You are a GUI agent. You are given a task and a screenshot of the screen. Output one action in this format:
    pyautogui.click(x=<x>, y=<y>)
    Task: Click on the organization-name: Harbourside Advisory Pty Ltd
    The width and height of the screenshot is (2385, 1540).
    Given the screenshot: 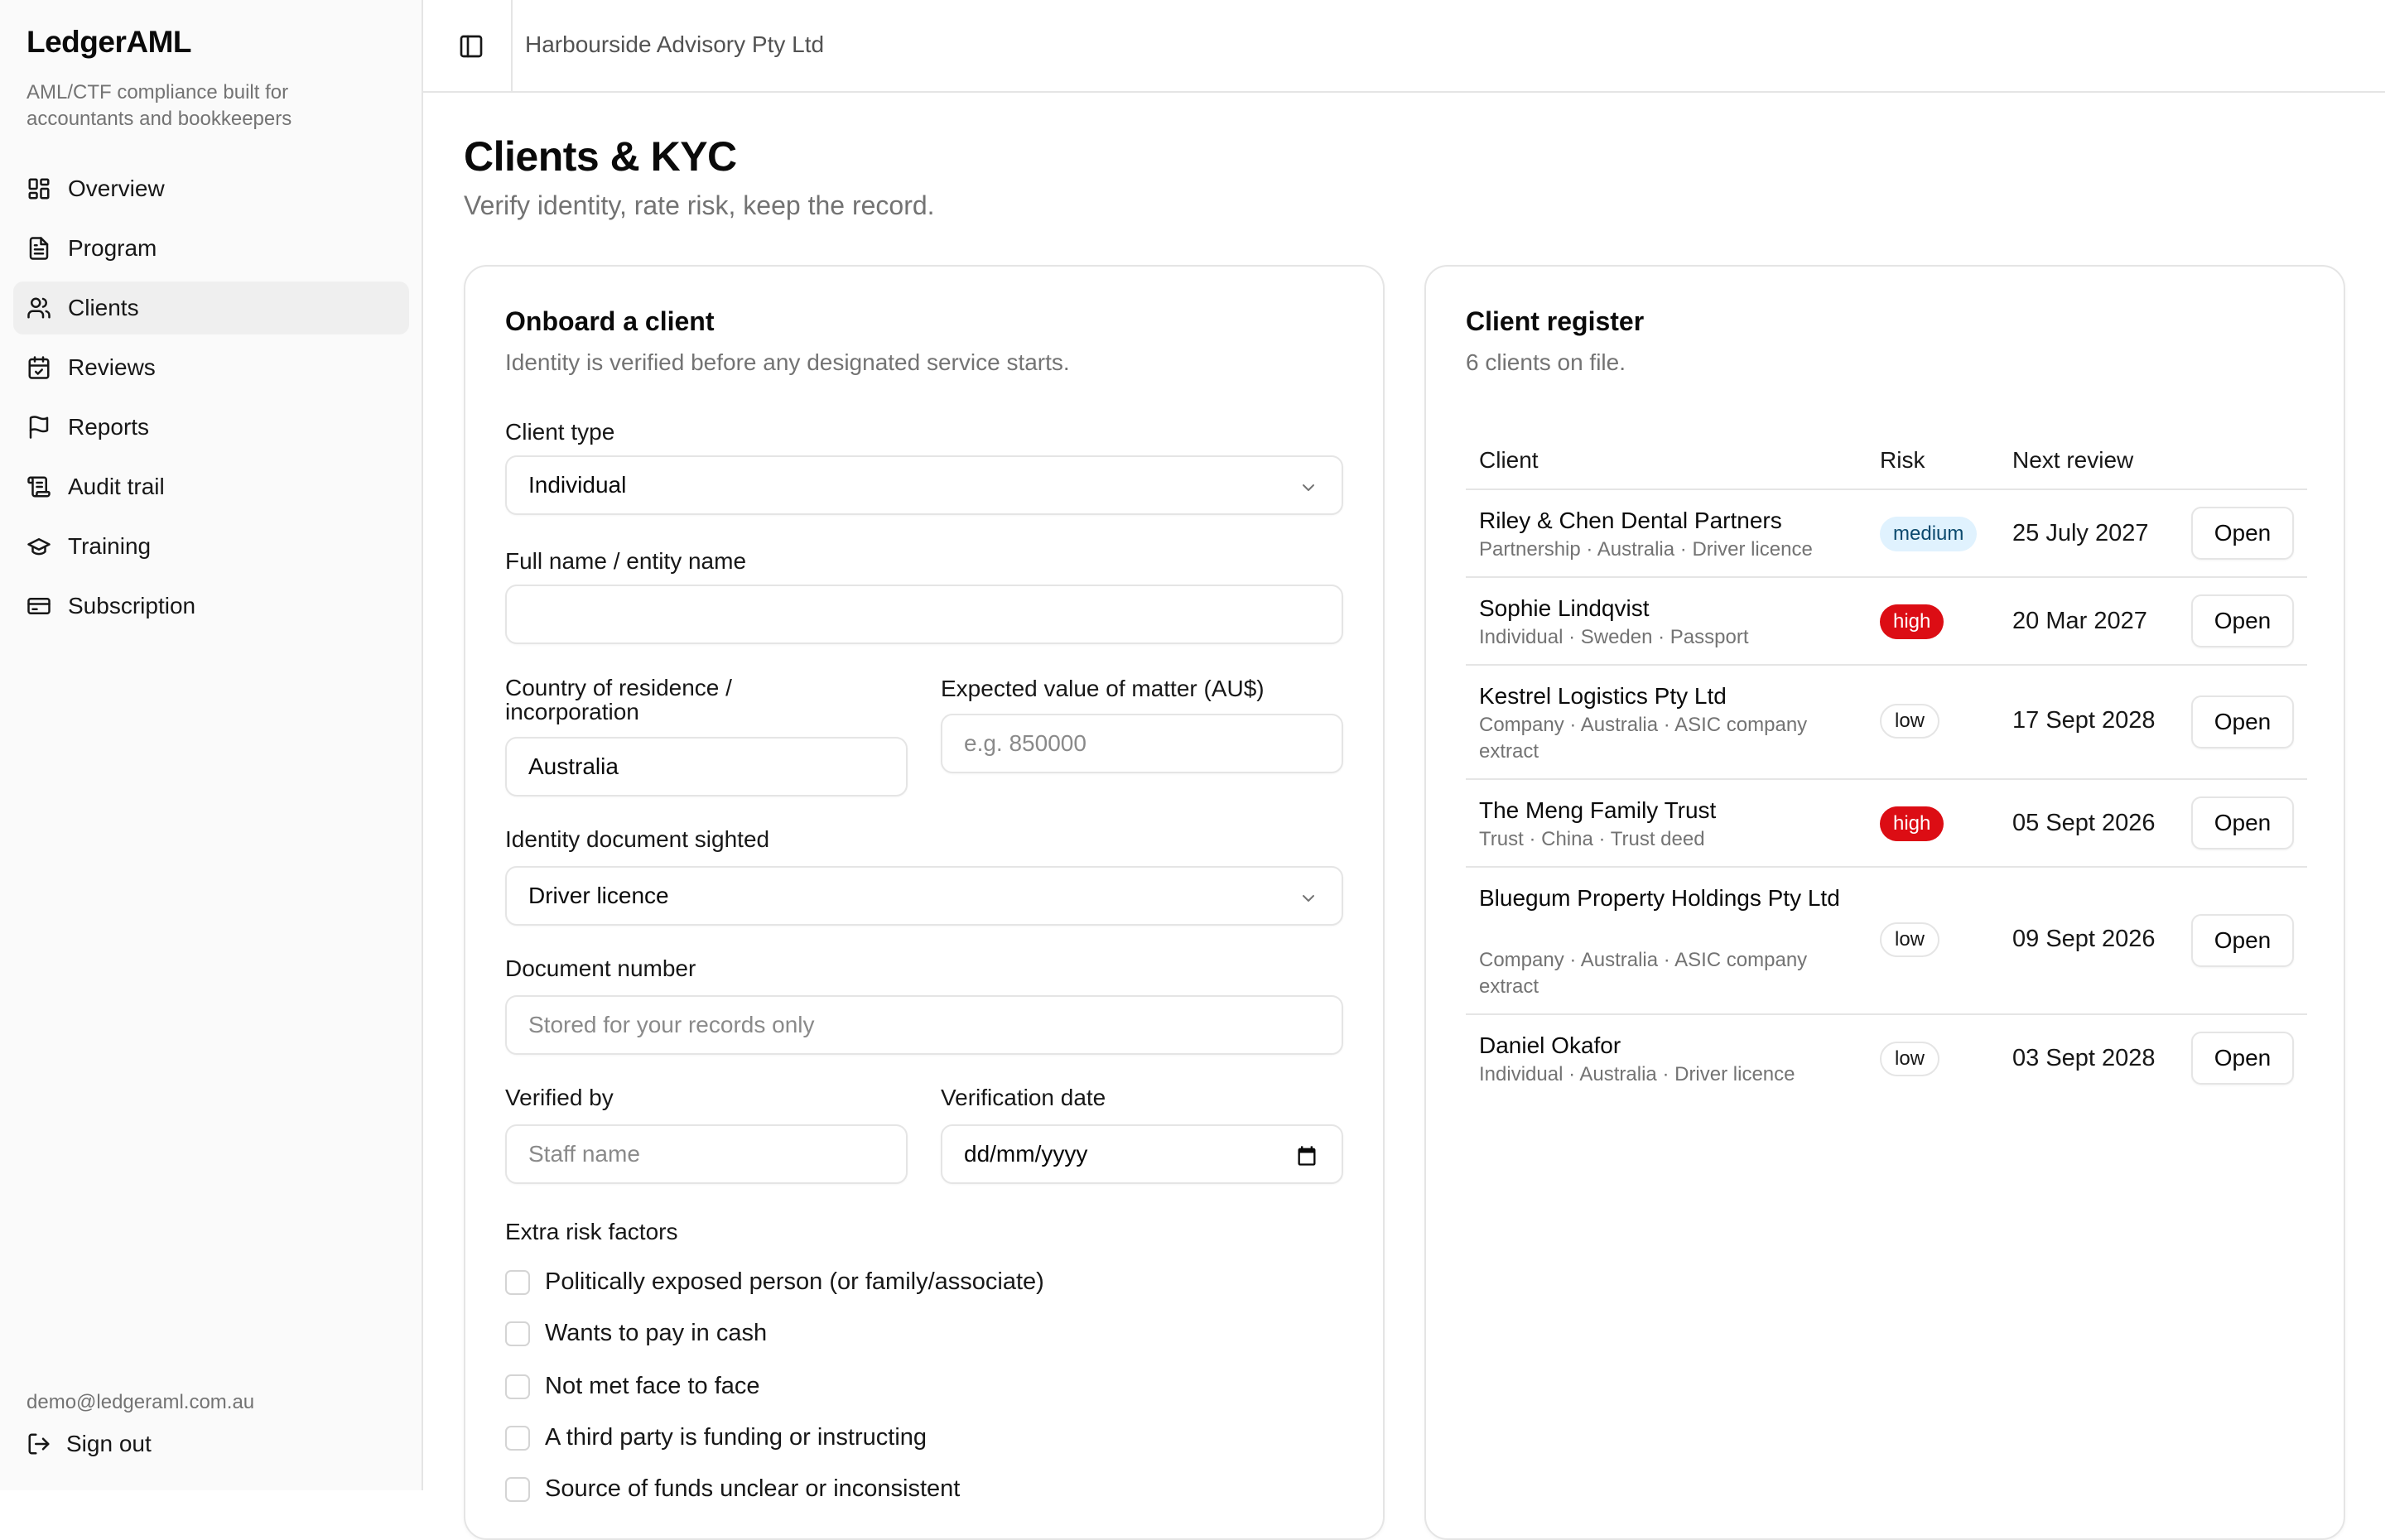 What is the action you would take?
    pyautogui.click(x=675, y=44)
    